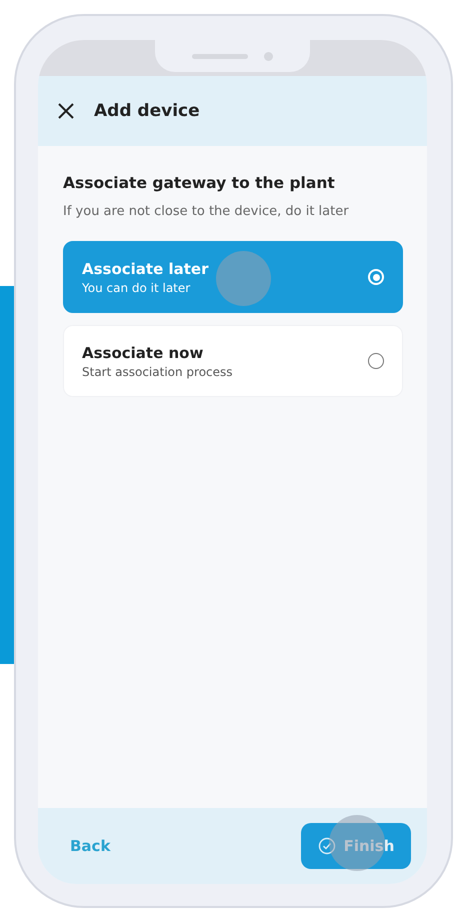  I want to click on section-title: Associate gateway to the plant, so click(199, 183).